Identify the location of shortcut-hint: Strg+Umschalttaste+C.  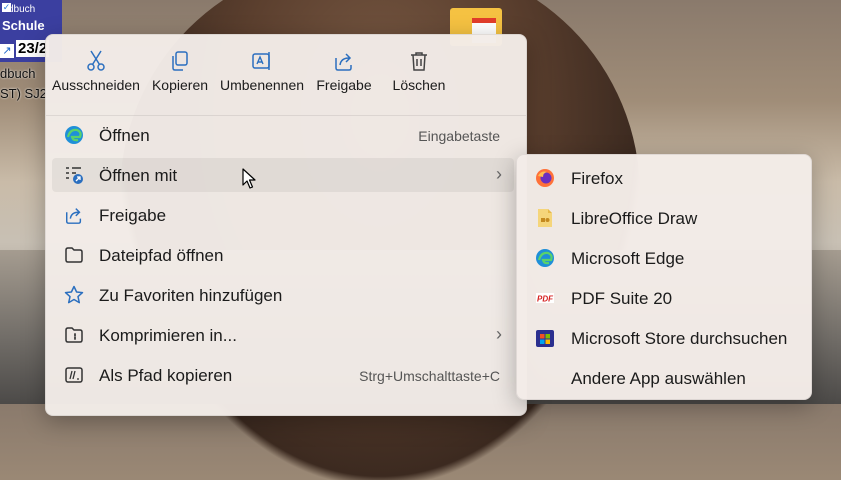
(429, 376).